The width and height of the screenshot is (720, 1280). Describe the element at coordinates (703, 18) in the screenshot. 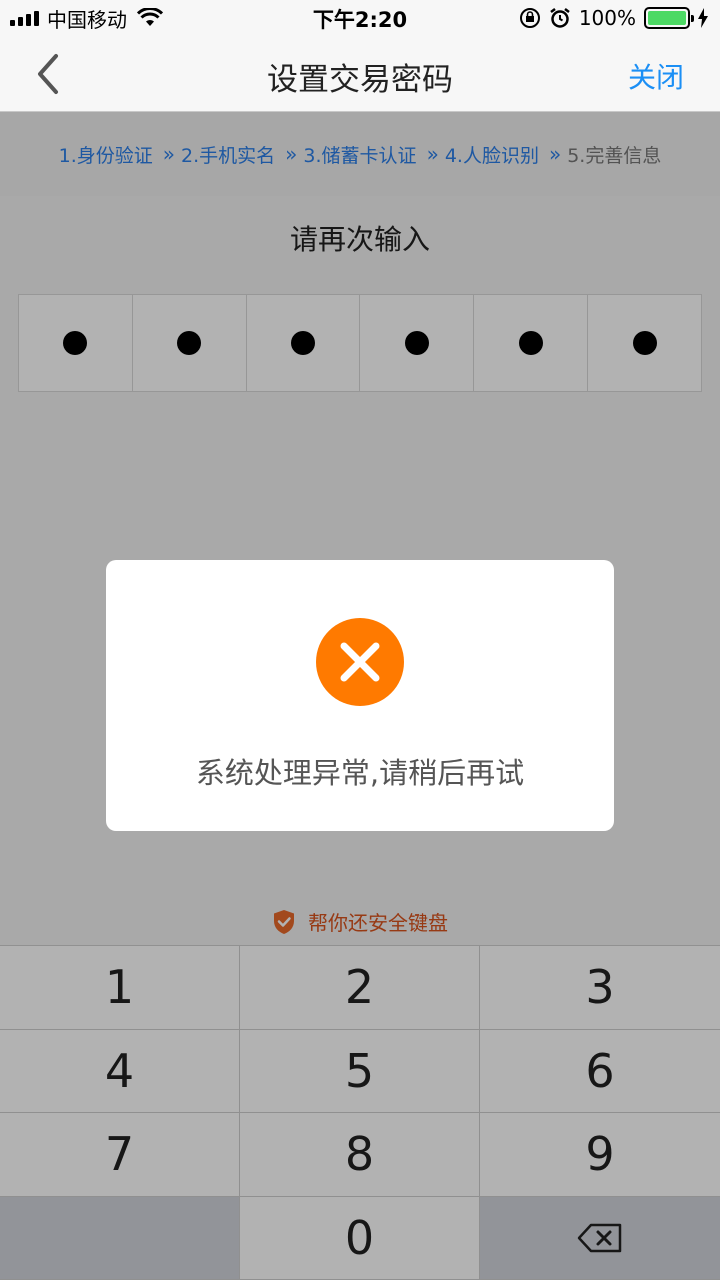

I see `charging-icon` at that location.